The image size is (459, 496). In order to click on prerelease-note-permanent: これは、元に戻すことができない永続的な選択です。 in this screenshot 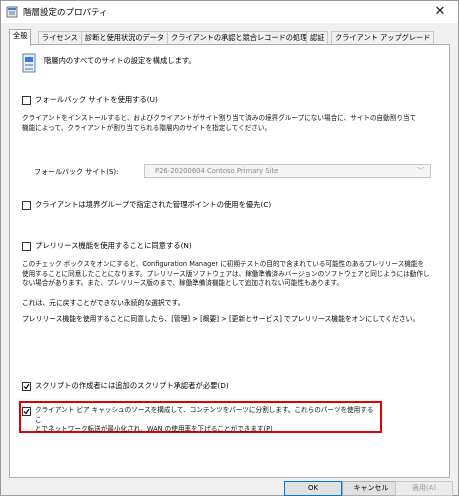, I will do `click(103, 303)`.